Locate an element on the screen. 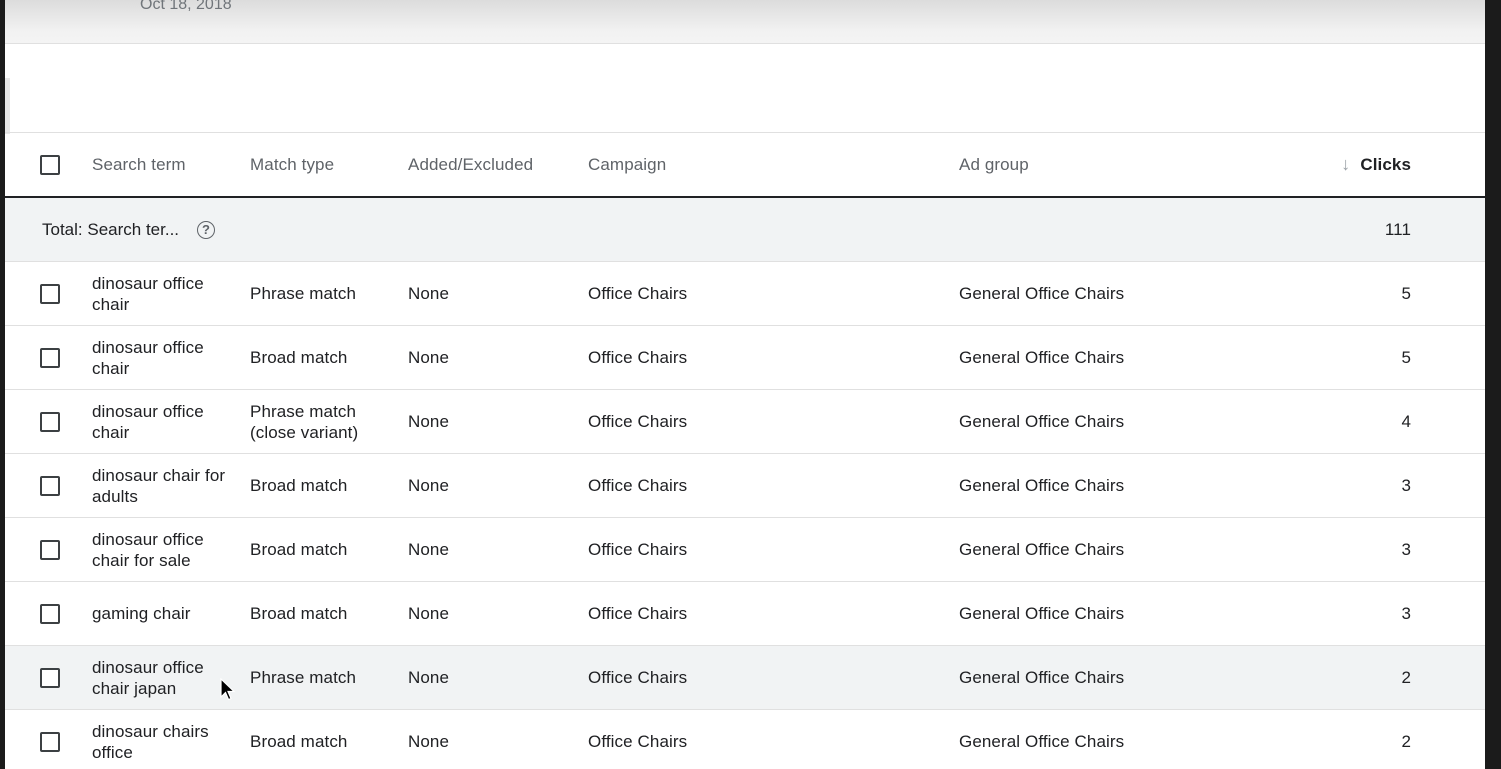 Image resolution: width=1501 pixels, height=769 pixels. search-term-cell: dinosaur chair for adults is located at coordinates (159, 485).